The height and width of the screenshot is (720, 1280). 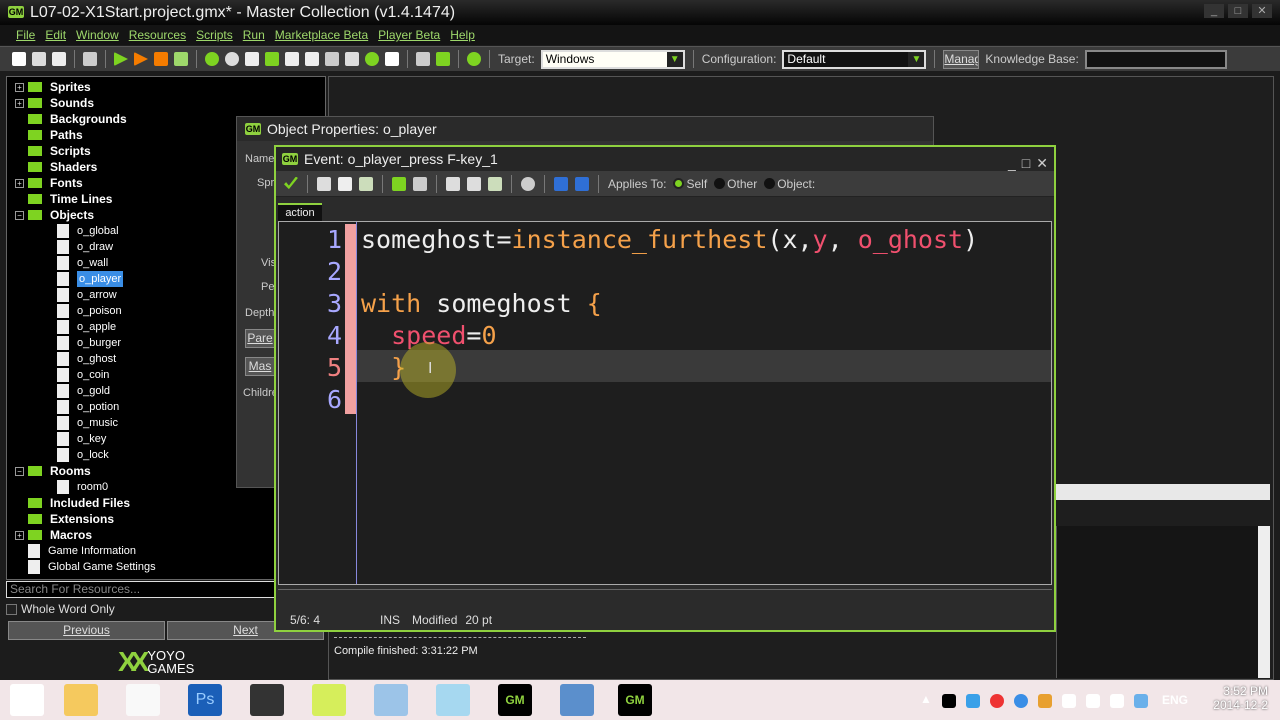 What do you see at coordinates (1069, 701) in the screenshot?
I see `battery-icon` at bounding box center [1069, 701].